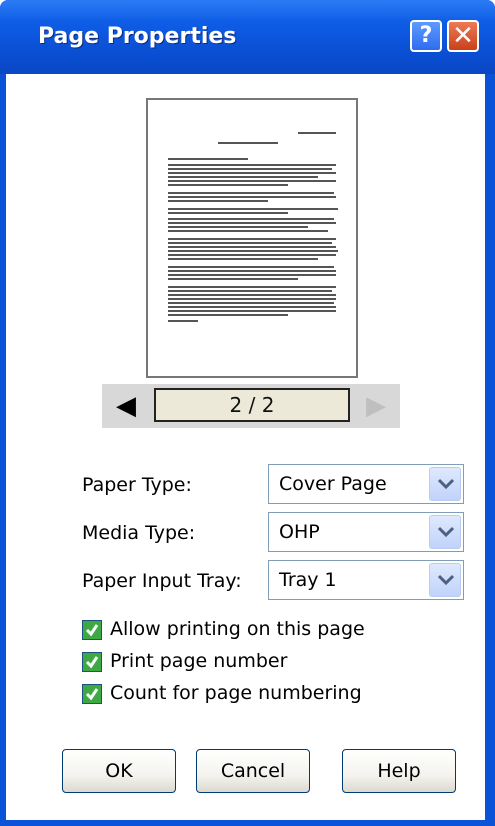 The image size is (495, 826). I want to click on paper-input-tray-dropdown-button, so click(445, 580).